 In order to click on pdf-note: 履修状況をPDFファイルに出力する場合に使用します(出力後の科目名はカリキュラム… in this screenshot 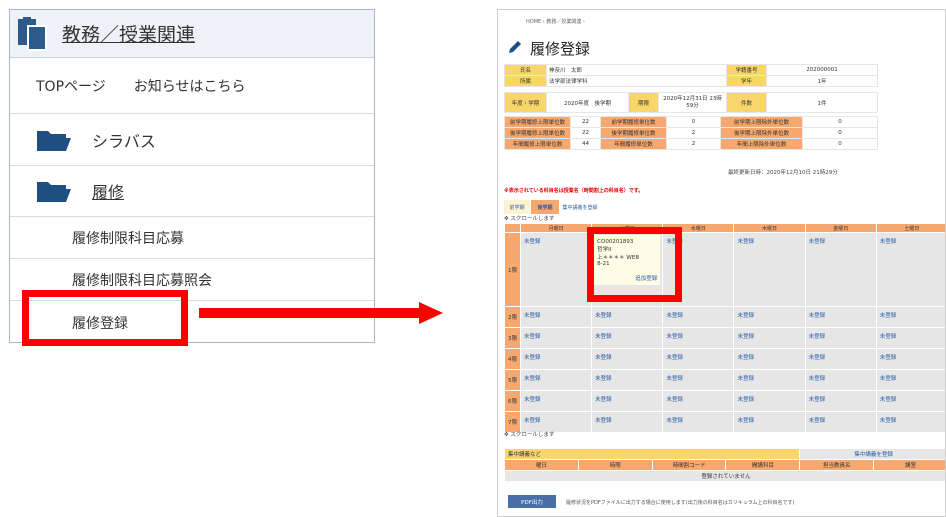, I will do `click(680, 503)`.